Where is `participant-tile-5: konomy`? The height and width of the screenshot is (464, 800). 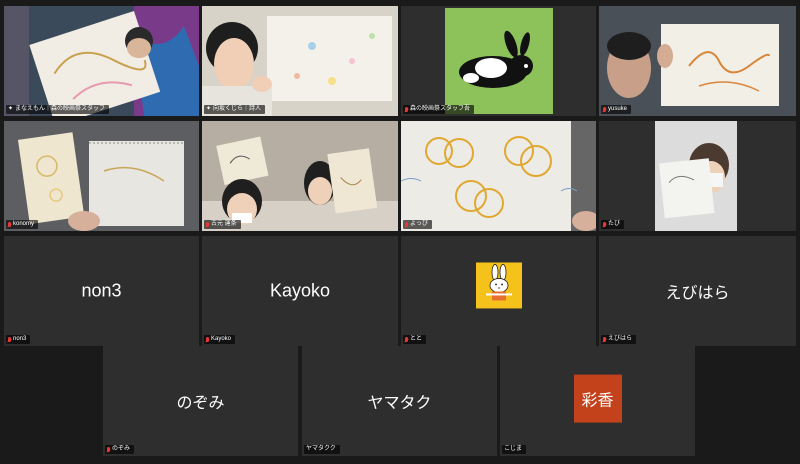
participant-tile-5: konomy is located at coordinates (101, 176).